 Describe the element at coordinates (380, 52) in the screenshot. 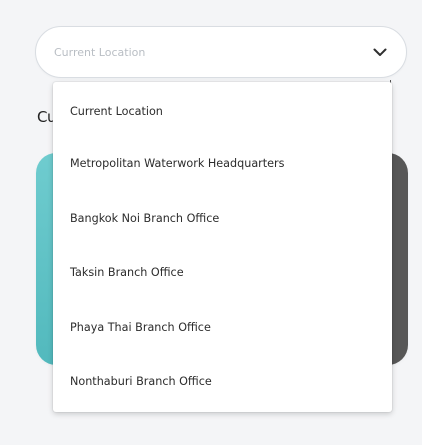

I see `chevron-down-icon` at that location.